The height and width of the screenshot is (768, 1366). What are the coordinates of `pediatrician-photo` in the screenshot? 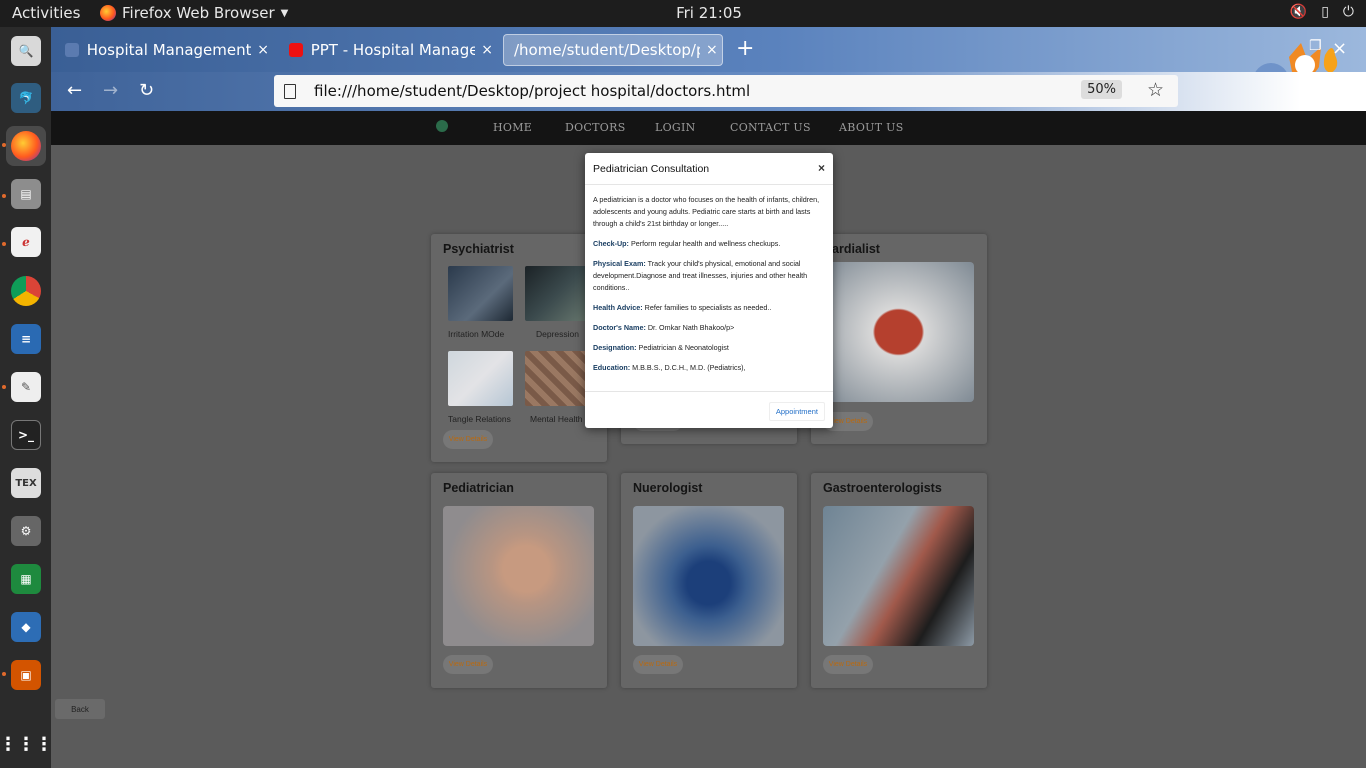 It's located at (518, 576).